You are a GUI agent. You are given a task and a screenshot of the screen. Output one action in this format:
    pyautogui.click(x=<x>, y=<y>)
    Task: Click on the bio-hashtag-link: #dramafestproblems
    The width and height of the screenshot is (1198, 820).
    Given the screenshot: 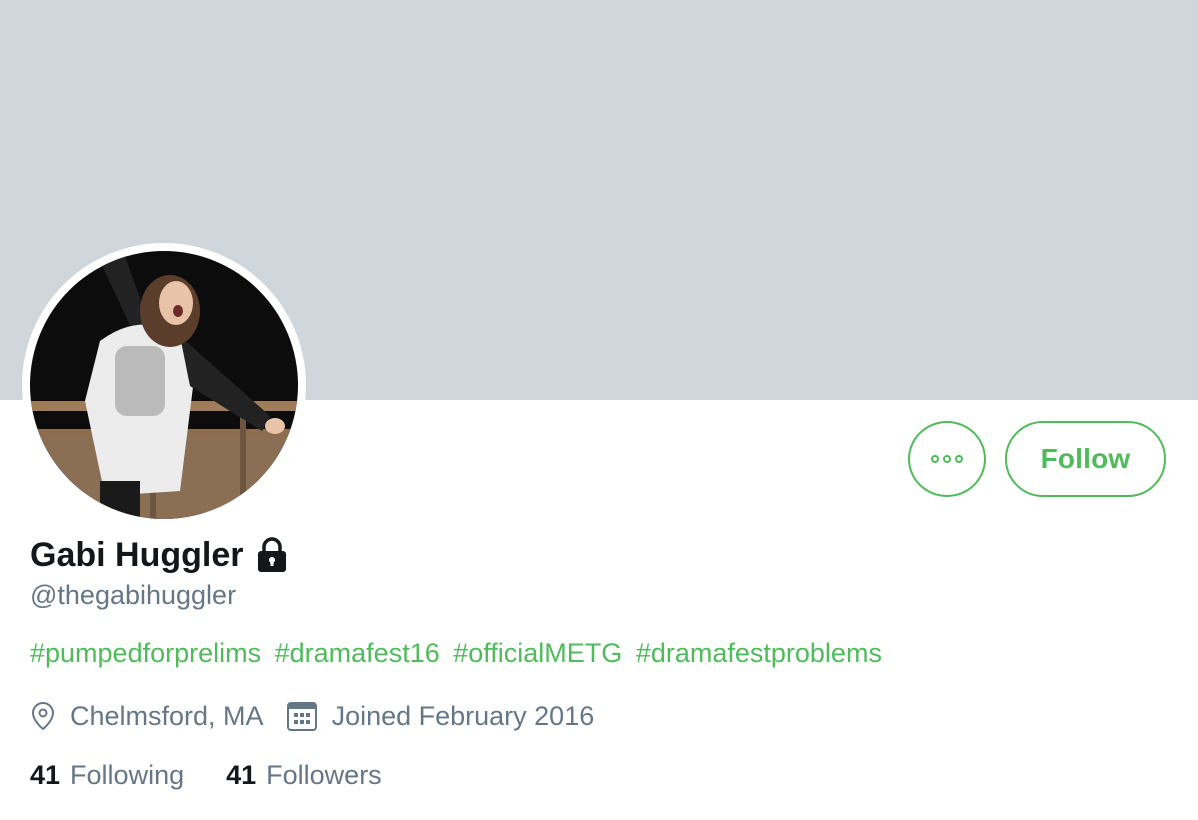 What is the action you would take?
    pyautogui.click(x=759, y=653)
    